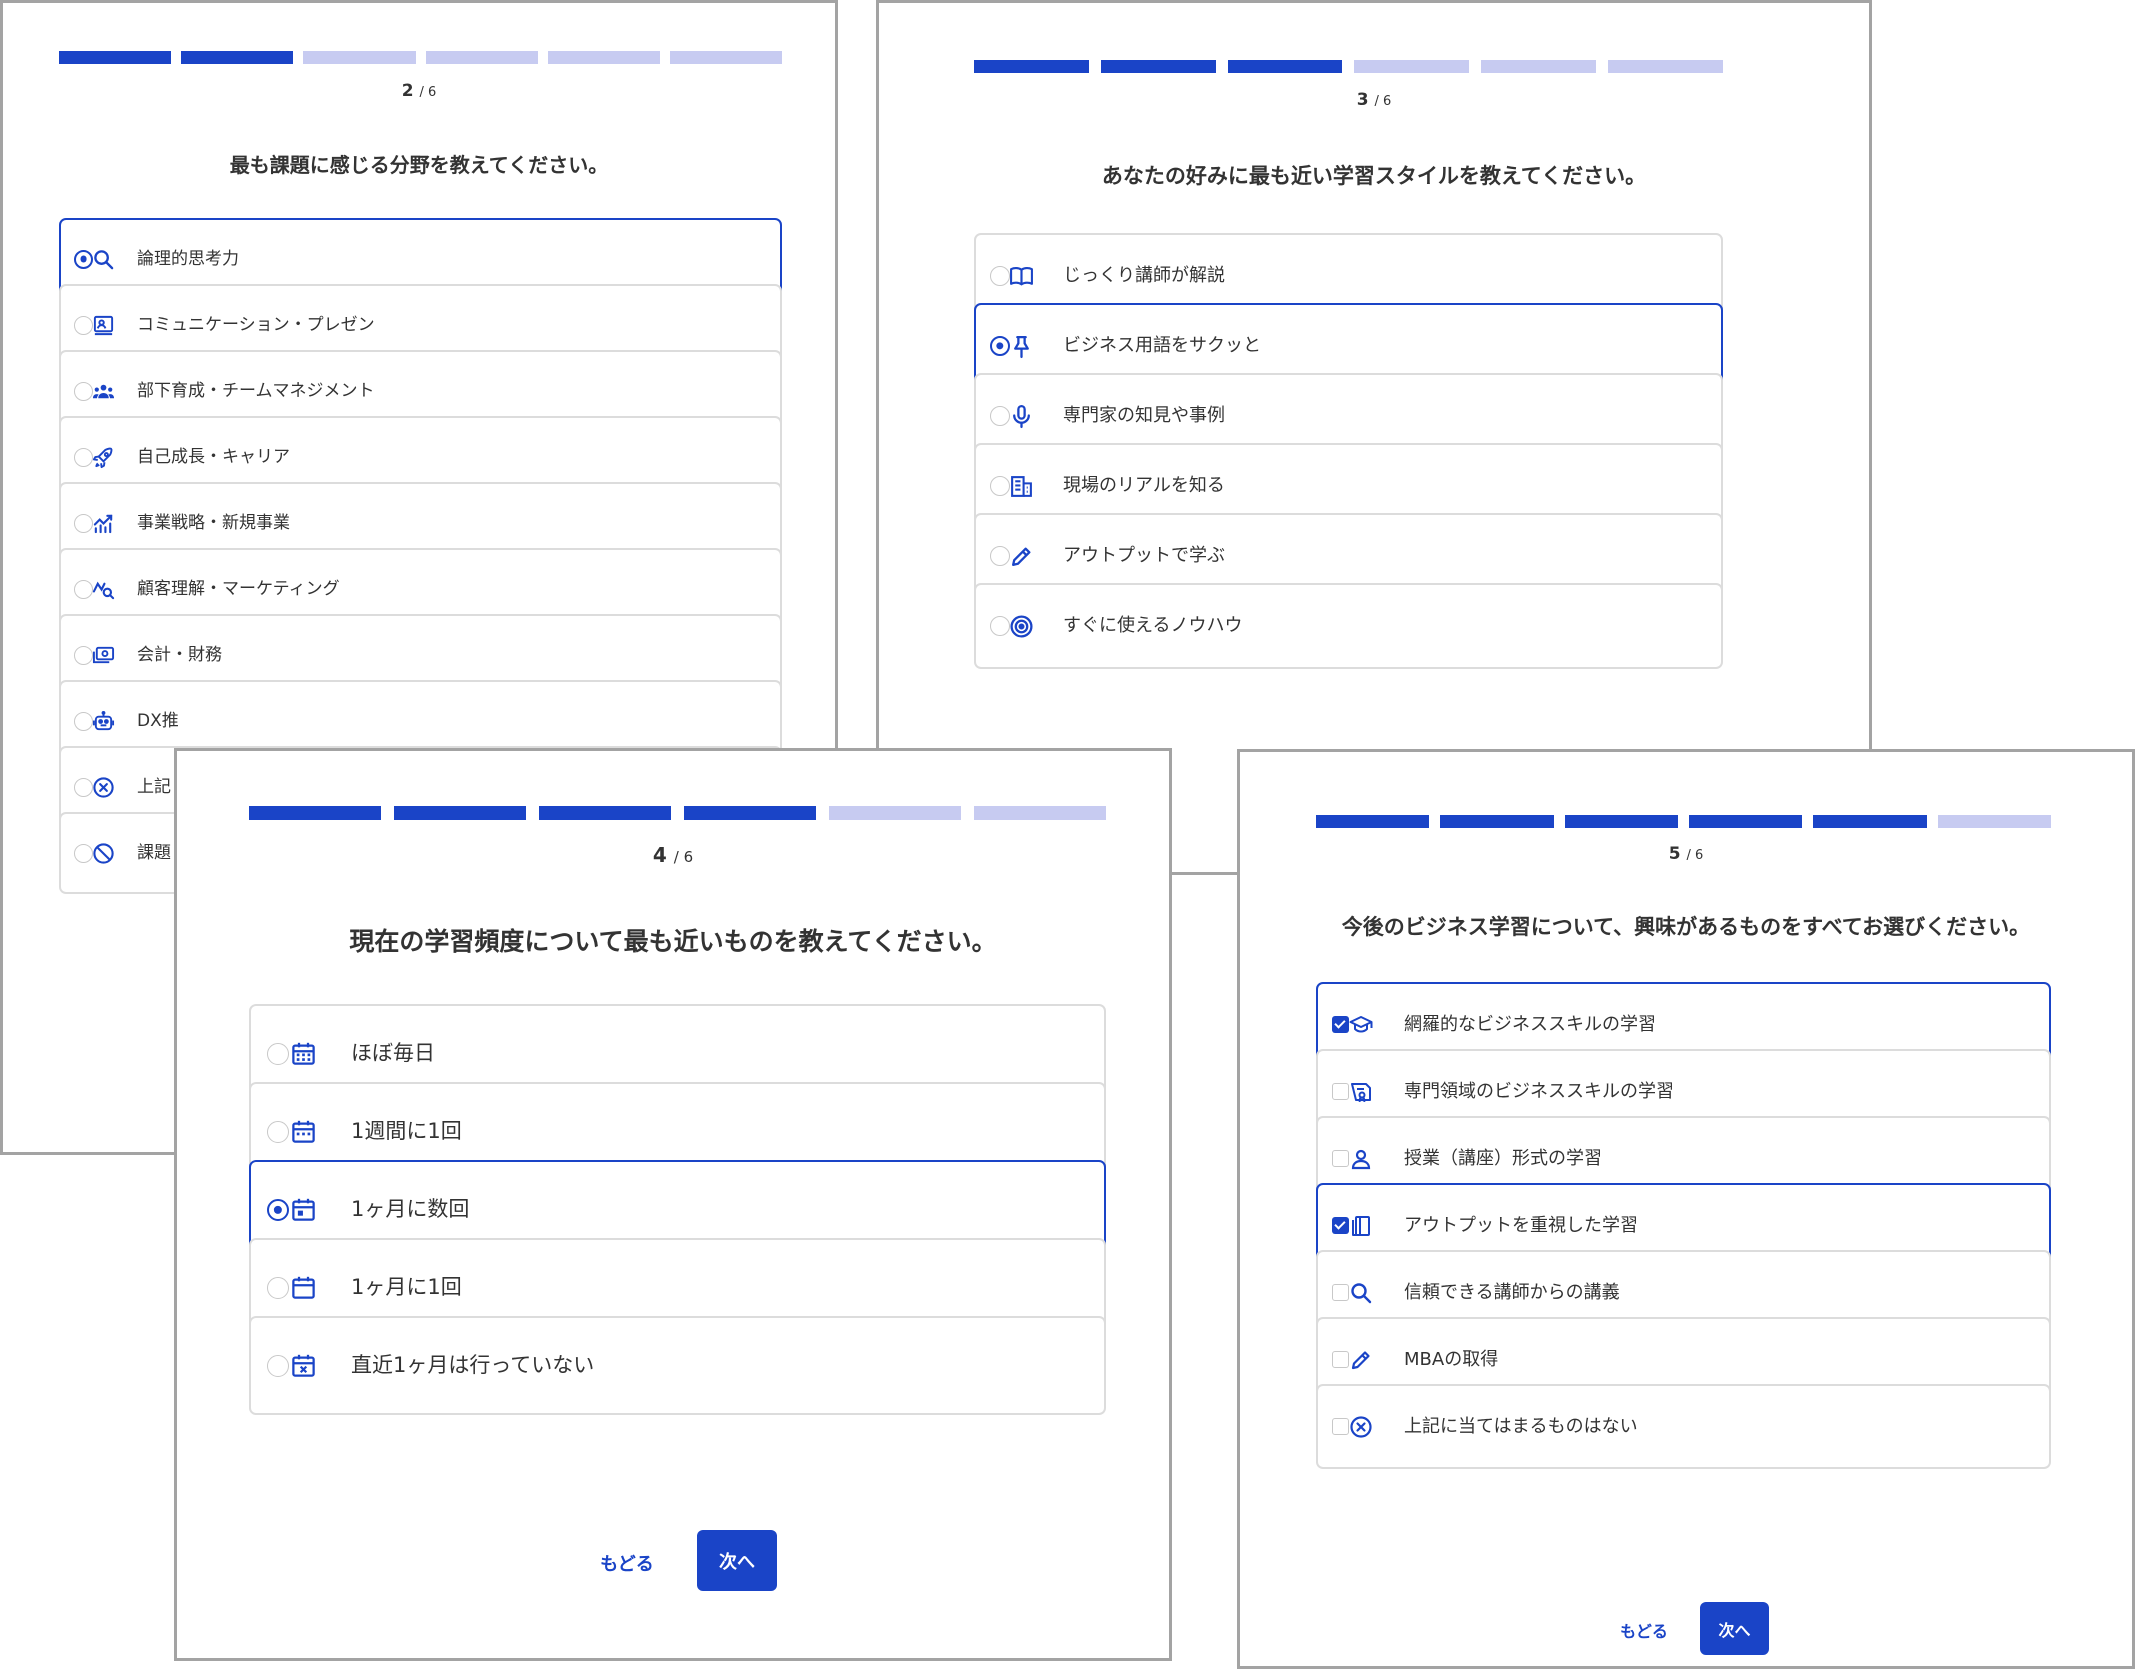 The height and width of the screenshot is (1669, 2135). What do you see at coordinates (103, 853) in the screenshot?
I see `block-icon` at bounding box center [103, 853].